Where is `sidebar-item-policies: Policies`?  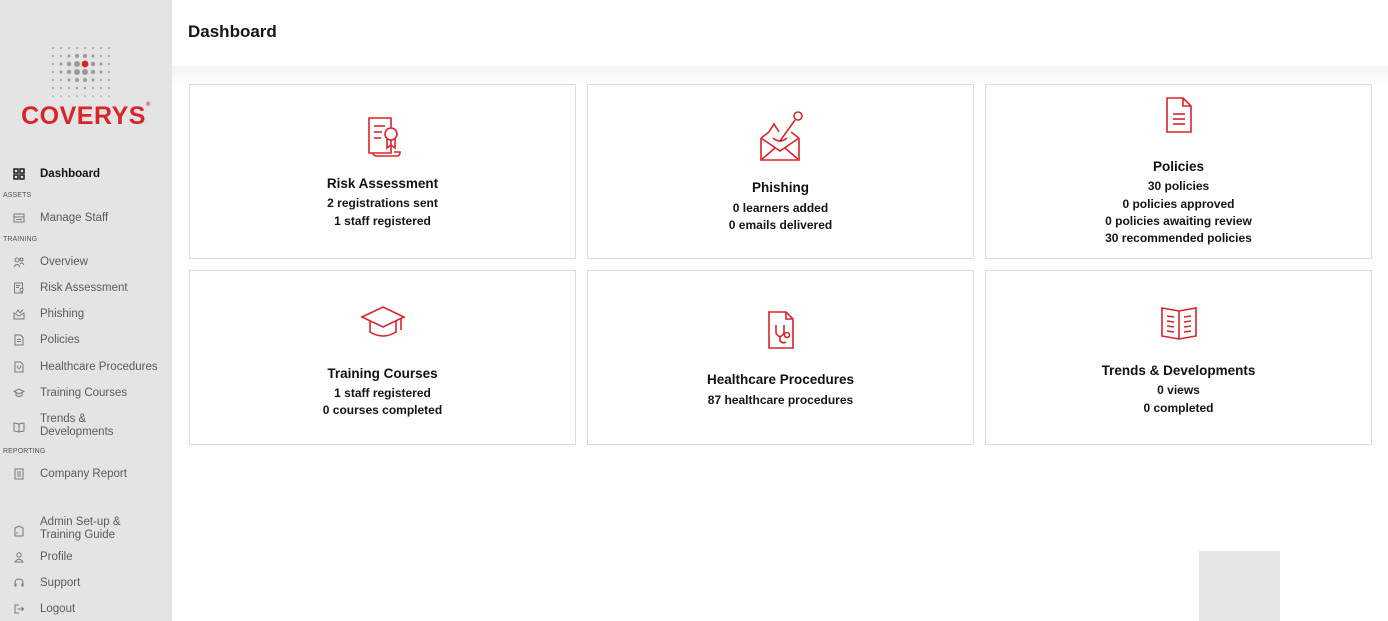 sidebar-item-policies: Policies is located at coordinates (86, 340).